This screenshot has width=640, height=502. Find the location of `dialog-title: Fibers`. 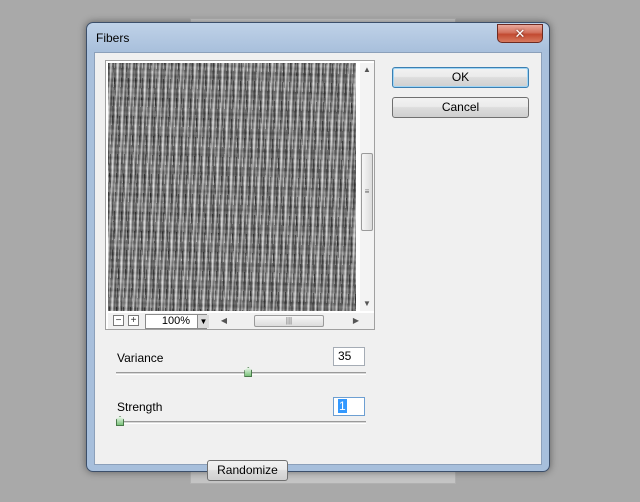

dialog-title: Fibers is located at coordinates (113, 38).